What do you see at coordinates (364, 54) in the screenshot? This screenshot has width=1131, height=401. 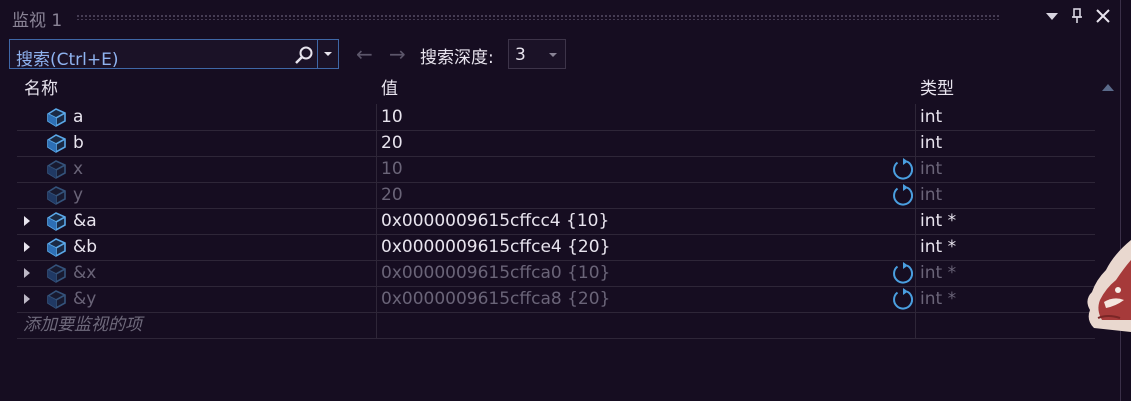 I see `search-back-arrow: ←` at bounding box center [364, 54].